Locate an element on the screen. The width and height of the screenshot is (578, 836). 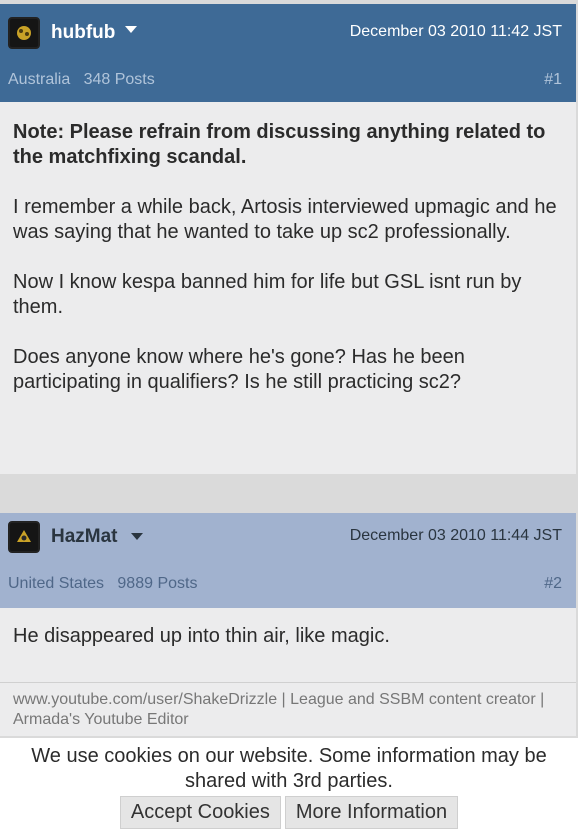
user-location: Australia is located at coordinates (39, 79).